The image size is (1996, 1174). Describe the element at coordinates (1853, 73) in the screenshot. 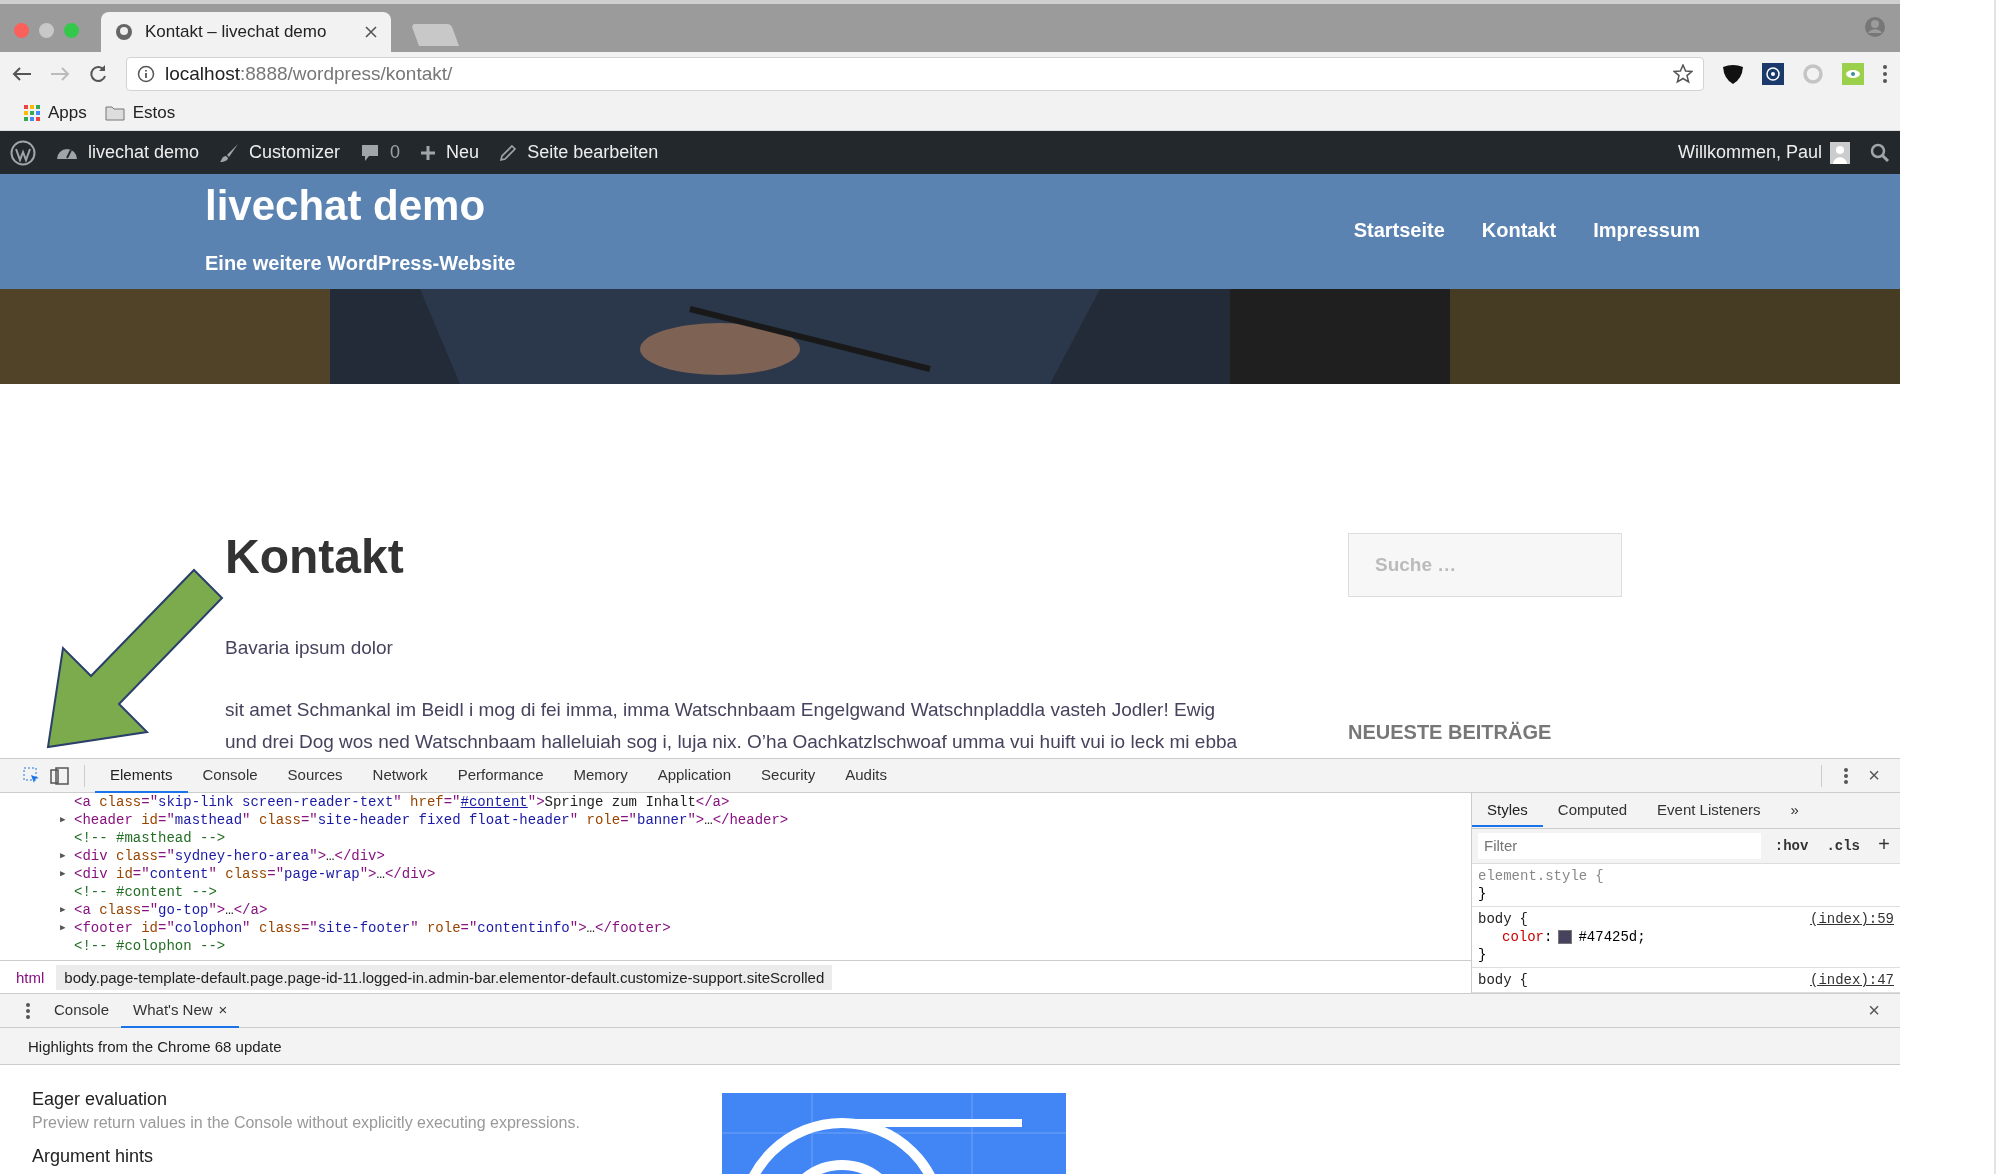

I see `eye-extension-icon` at that location.